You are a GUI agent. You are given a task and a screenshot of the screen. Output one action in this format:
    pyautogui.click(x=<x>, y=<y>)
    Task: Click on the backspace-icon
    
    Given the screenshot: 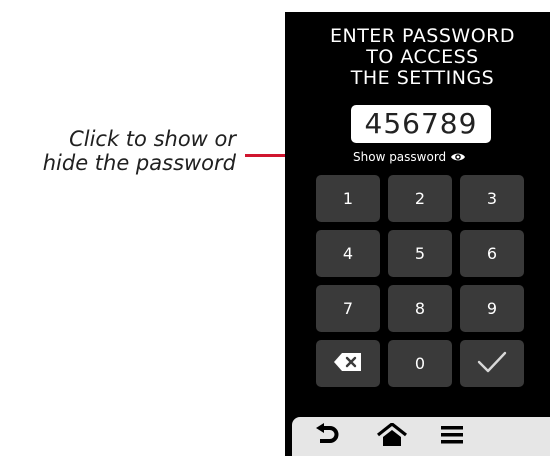 What is the action you would take?
    pyautogui.click(x=348, y=364)
    